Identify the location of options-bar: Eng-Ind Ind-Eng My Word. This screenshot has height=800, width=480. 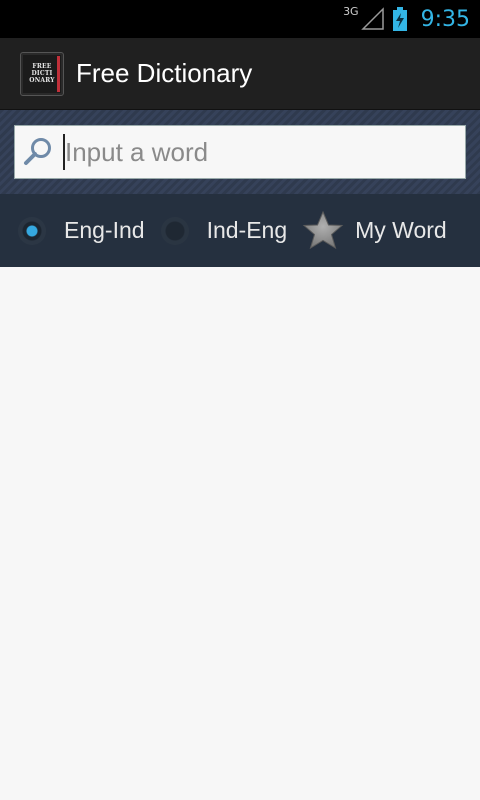
(240, 230).